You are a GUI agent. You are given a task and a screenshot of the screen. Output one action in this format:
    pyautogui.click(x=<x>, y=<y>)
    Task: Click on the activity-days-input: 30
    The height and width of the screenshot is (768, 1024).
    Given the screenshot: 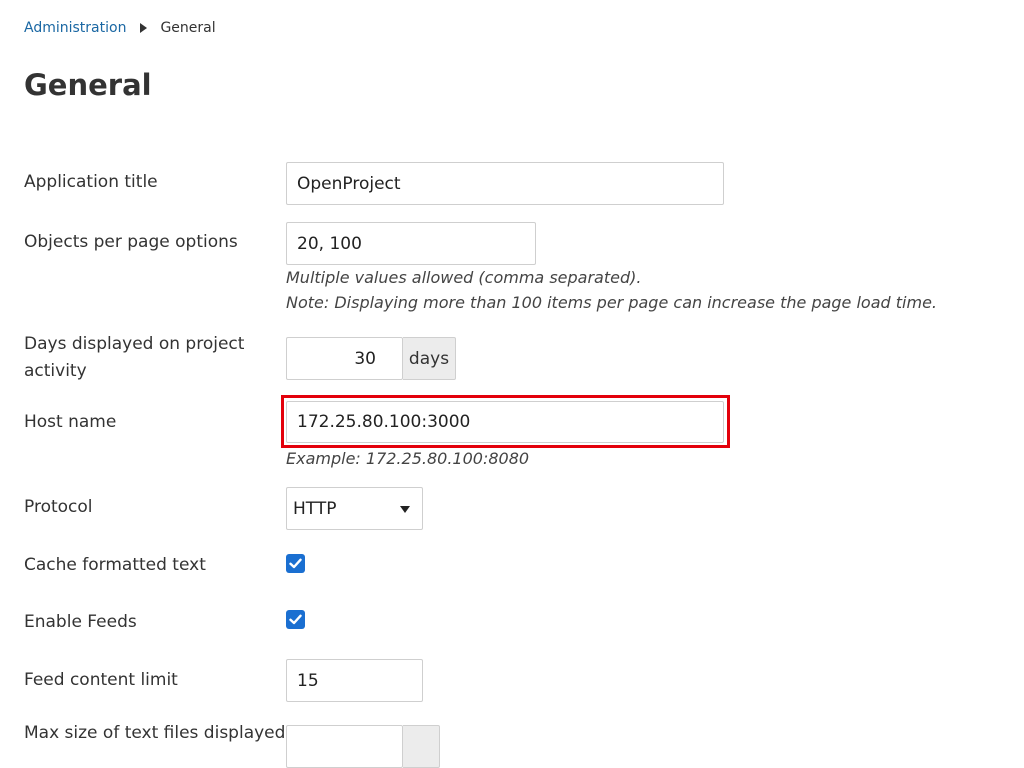 What is the action you would take?
    pyautogui.click(x=344, y=358)
    